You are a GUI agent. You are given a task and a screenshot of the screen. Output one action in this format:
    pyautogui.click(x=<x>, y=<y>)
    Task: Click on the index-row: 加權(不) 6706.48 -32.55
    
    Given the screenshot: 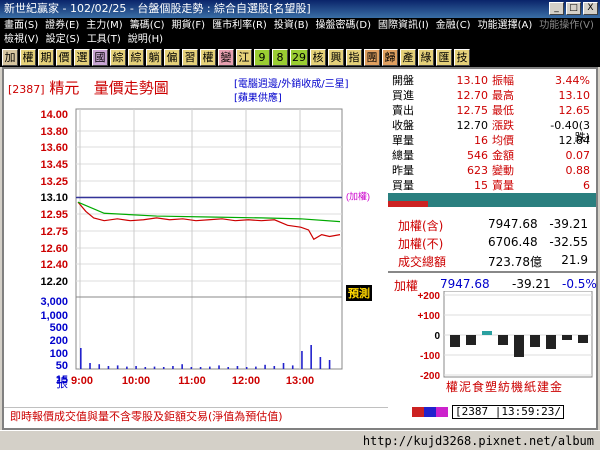 What is the action you would take?
    pyautogui.click(x=492, y=243)
    